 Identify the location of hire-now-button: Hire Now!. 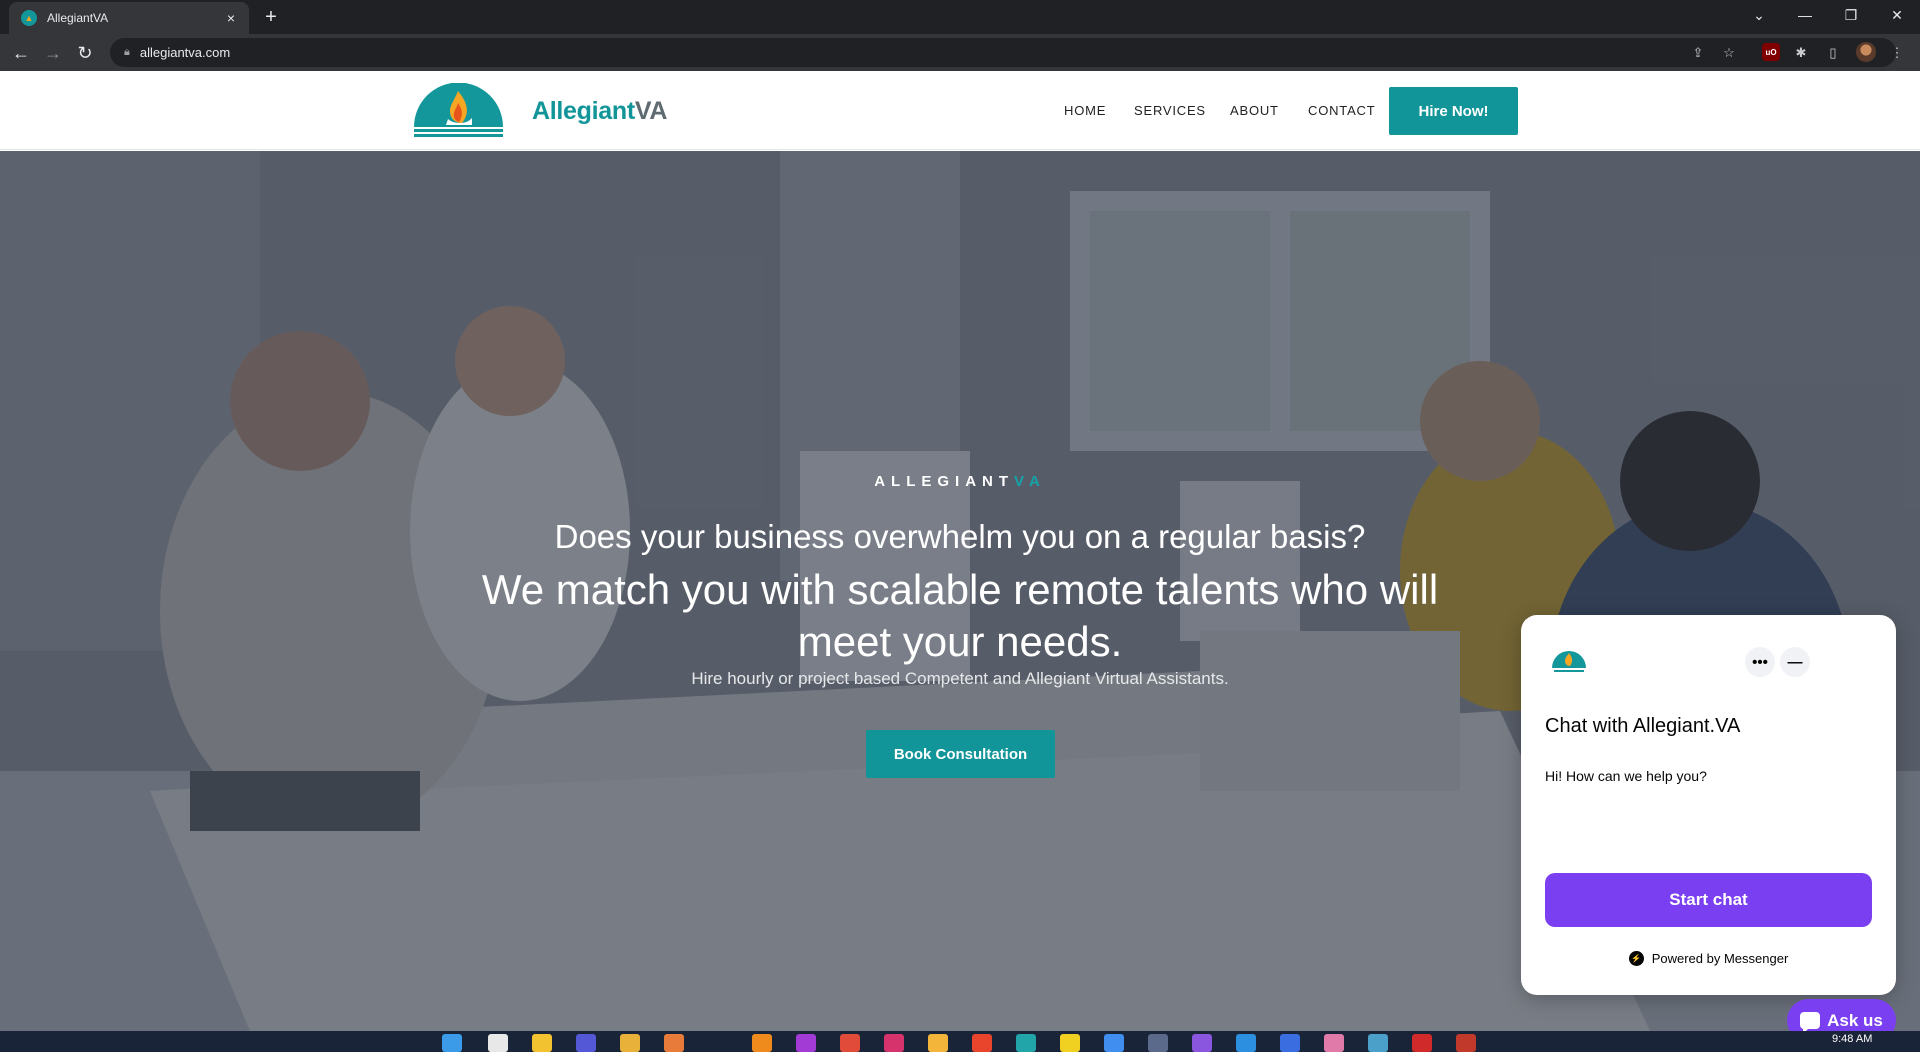
(1453, 111).